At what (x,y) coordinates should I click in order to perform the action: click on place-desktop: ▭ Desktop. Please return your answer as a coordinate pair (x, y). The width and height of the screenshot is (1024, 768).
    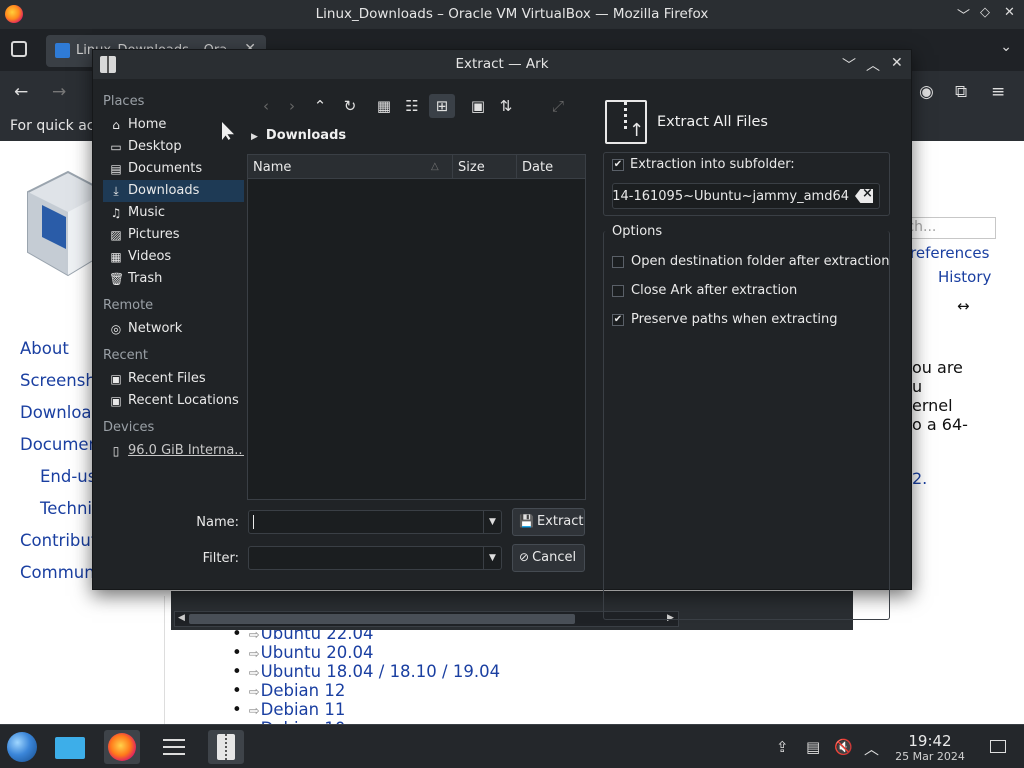
    Looking at the image, I should click on (173, 147).